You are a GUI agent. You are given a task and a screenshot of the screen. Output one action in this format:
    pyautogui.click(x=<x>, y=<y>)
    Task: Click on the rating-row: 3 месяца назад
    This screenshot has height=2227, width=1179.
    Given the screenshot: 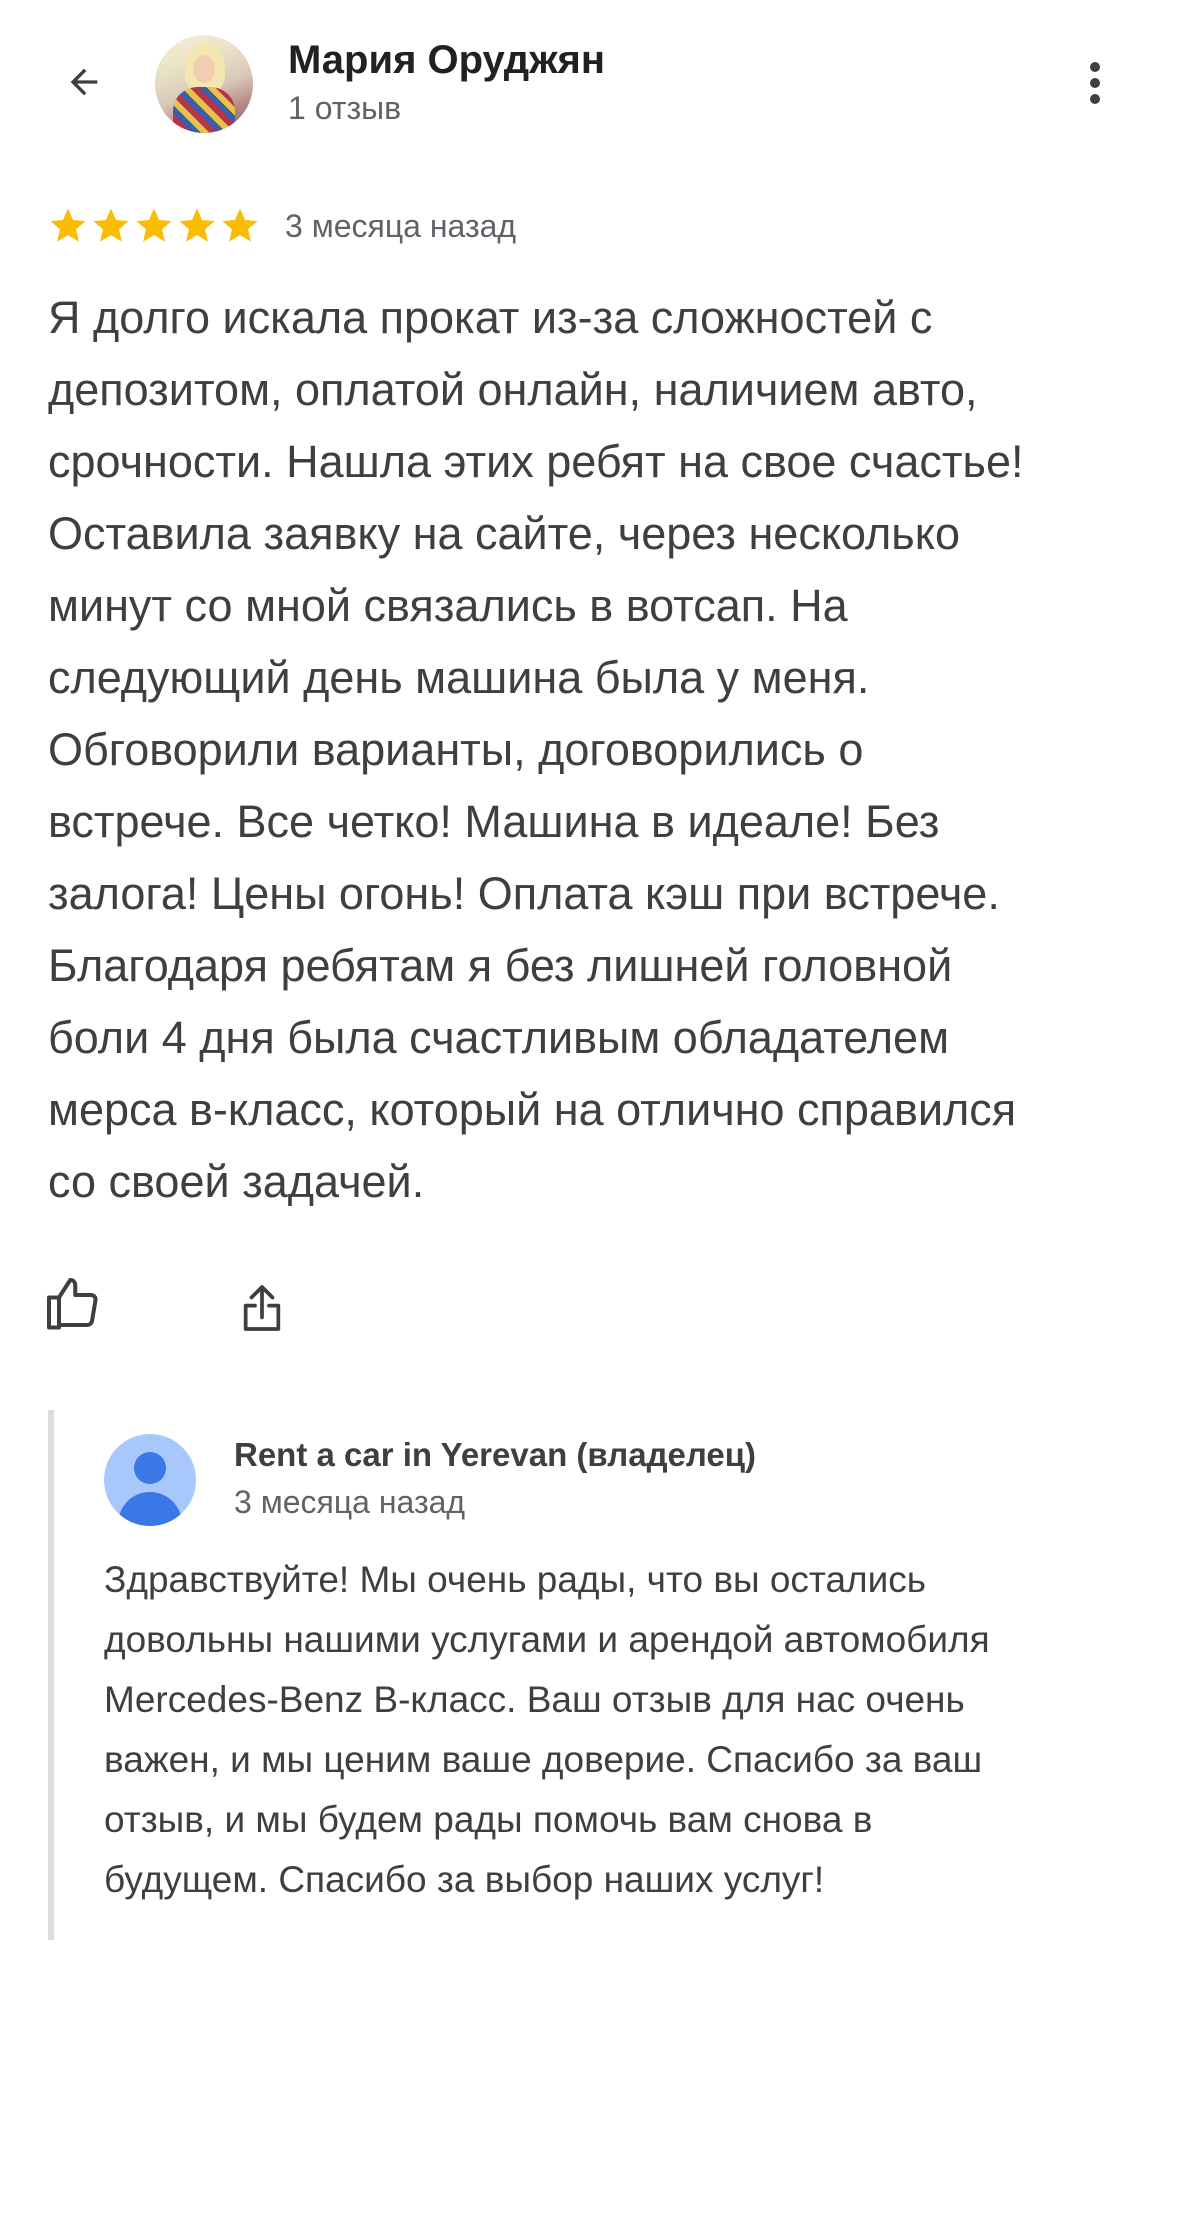 What is the action you would take?
    pyautogui.click(x=281, y=226)
    